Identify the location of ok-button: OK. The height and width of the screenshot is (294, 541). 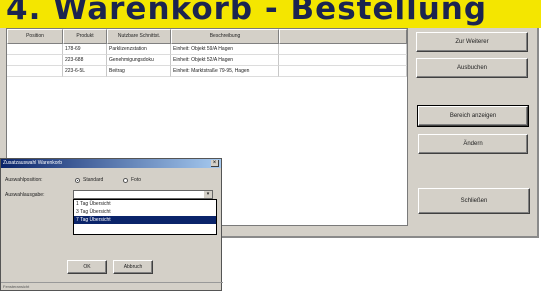
(87, 267).